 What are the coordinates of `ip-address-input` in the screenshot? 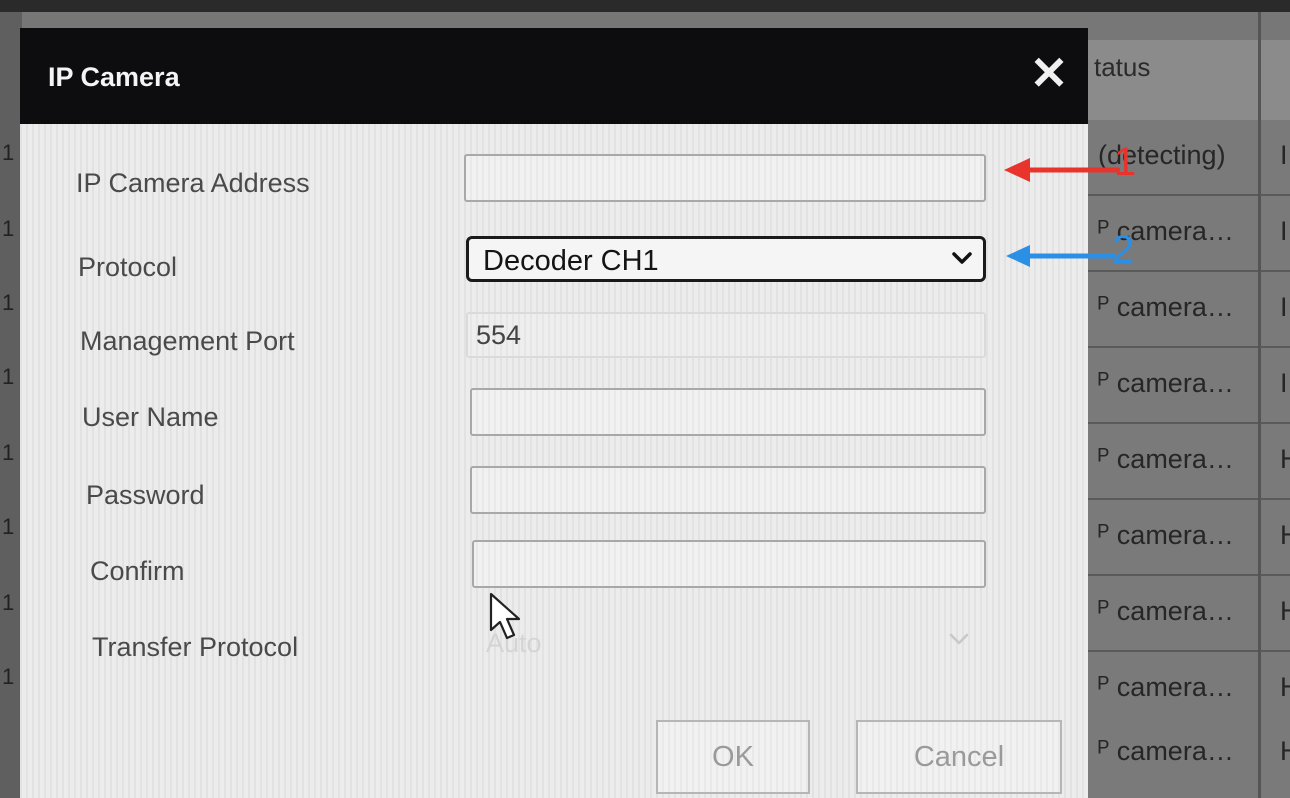 It's located at (725, 178).